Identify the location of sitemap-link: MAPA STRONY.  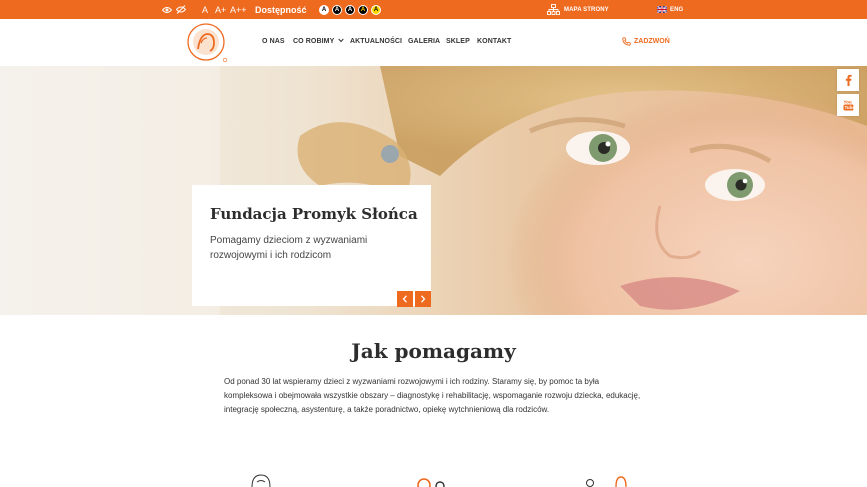
(578, 9).